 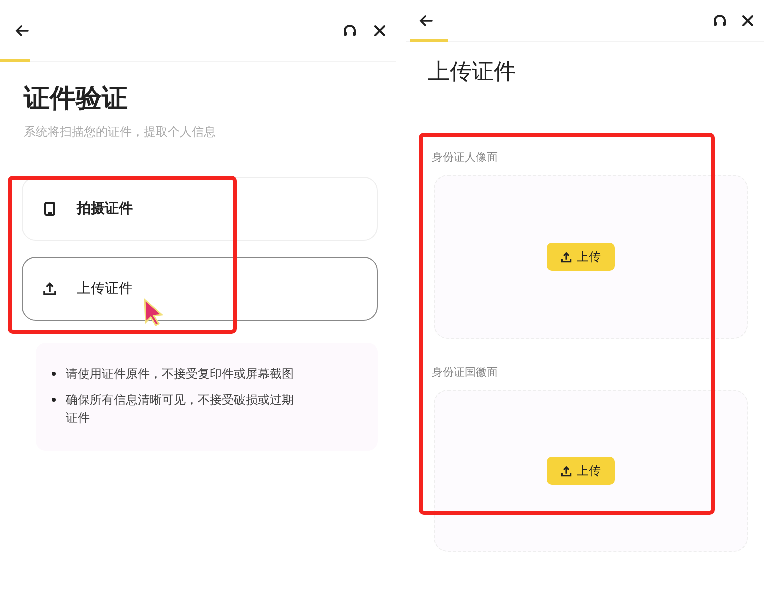 What do you see at coordinates (465, 372) in the screenshot?
I see `slot-label: 身份证国徽面` at bounding box center [465, 372].